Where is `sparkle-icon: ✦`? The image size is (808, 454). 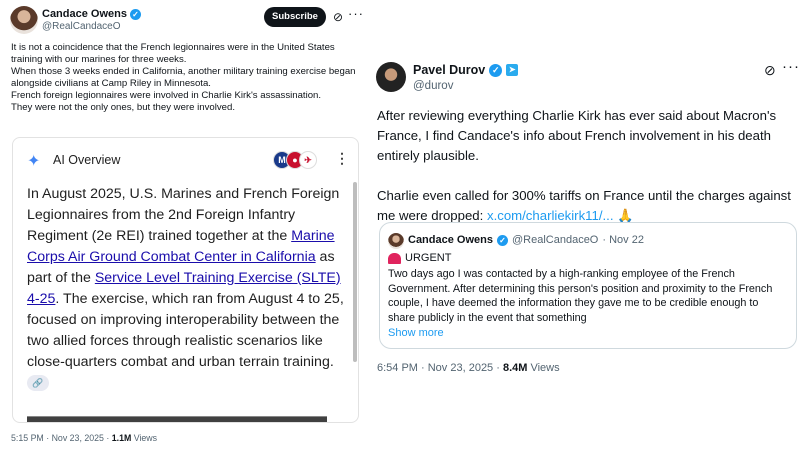 sparkle-icon: ✦ is located at coordinates (34, 161).